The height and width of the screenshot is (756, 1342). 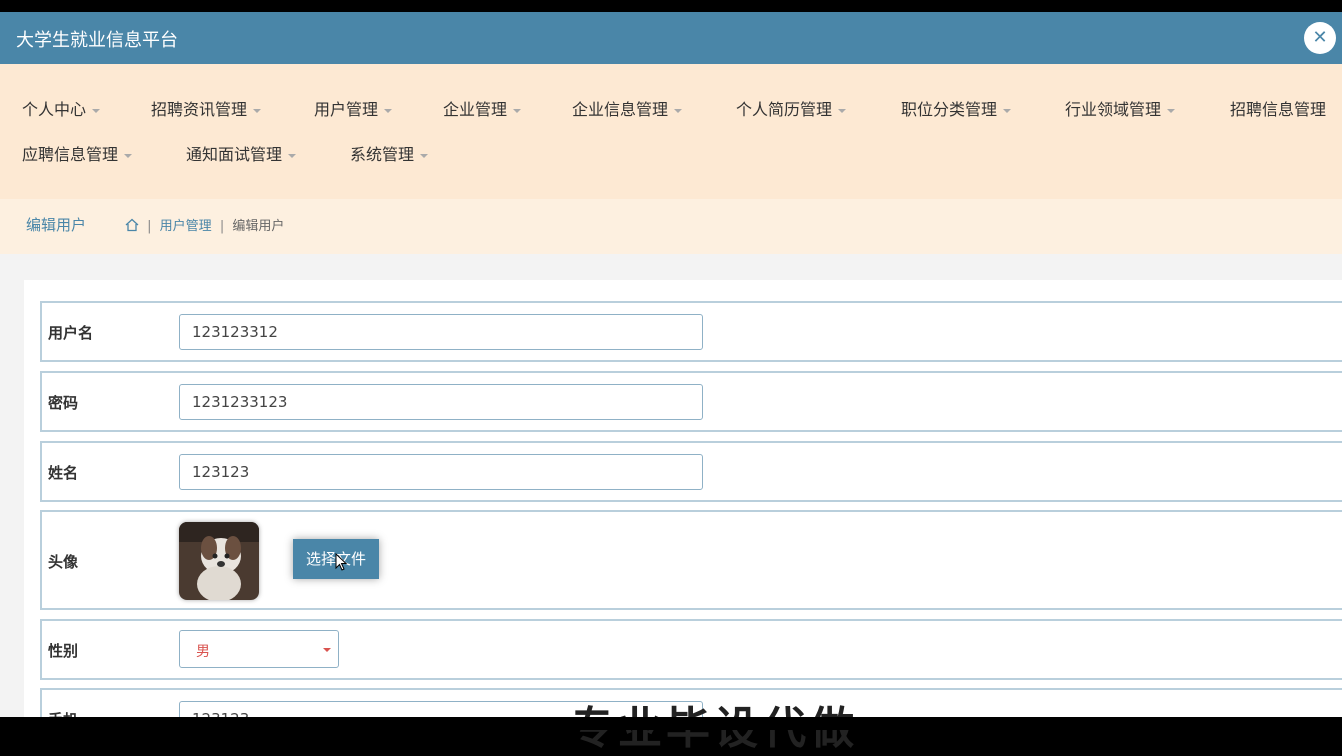 I want to click on password-input: 1231233123, so click(x=441, y=402).